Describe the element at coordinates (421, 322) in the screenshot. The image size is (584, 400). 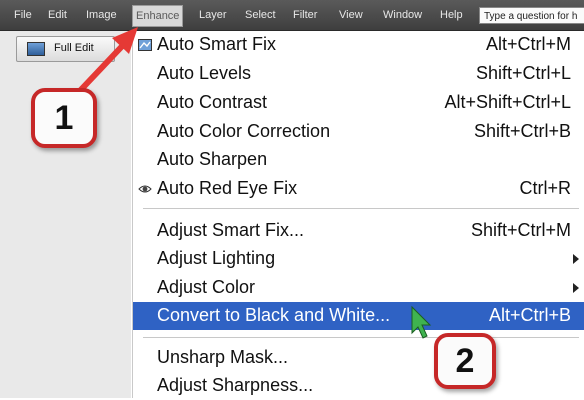
I see `mouse-cursor-icon` at that location.